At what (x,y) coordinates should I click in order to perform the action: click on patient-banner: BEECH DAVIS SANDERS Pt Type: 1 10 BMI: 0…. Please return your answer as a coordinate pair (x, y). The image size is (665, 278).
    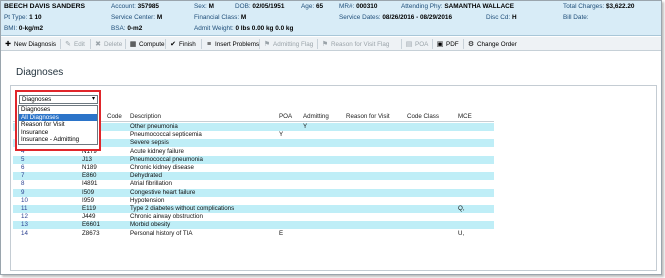
    Looking at the image, I should click on (331, 18).